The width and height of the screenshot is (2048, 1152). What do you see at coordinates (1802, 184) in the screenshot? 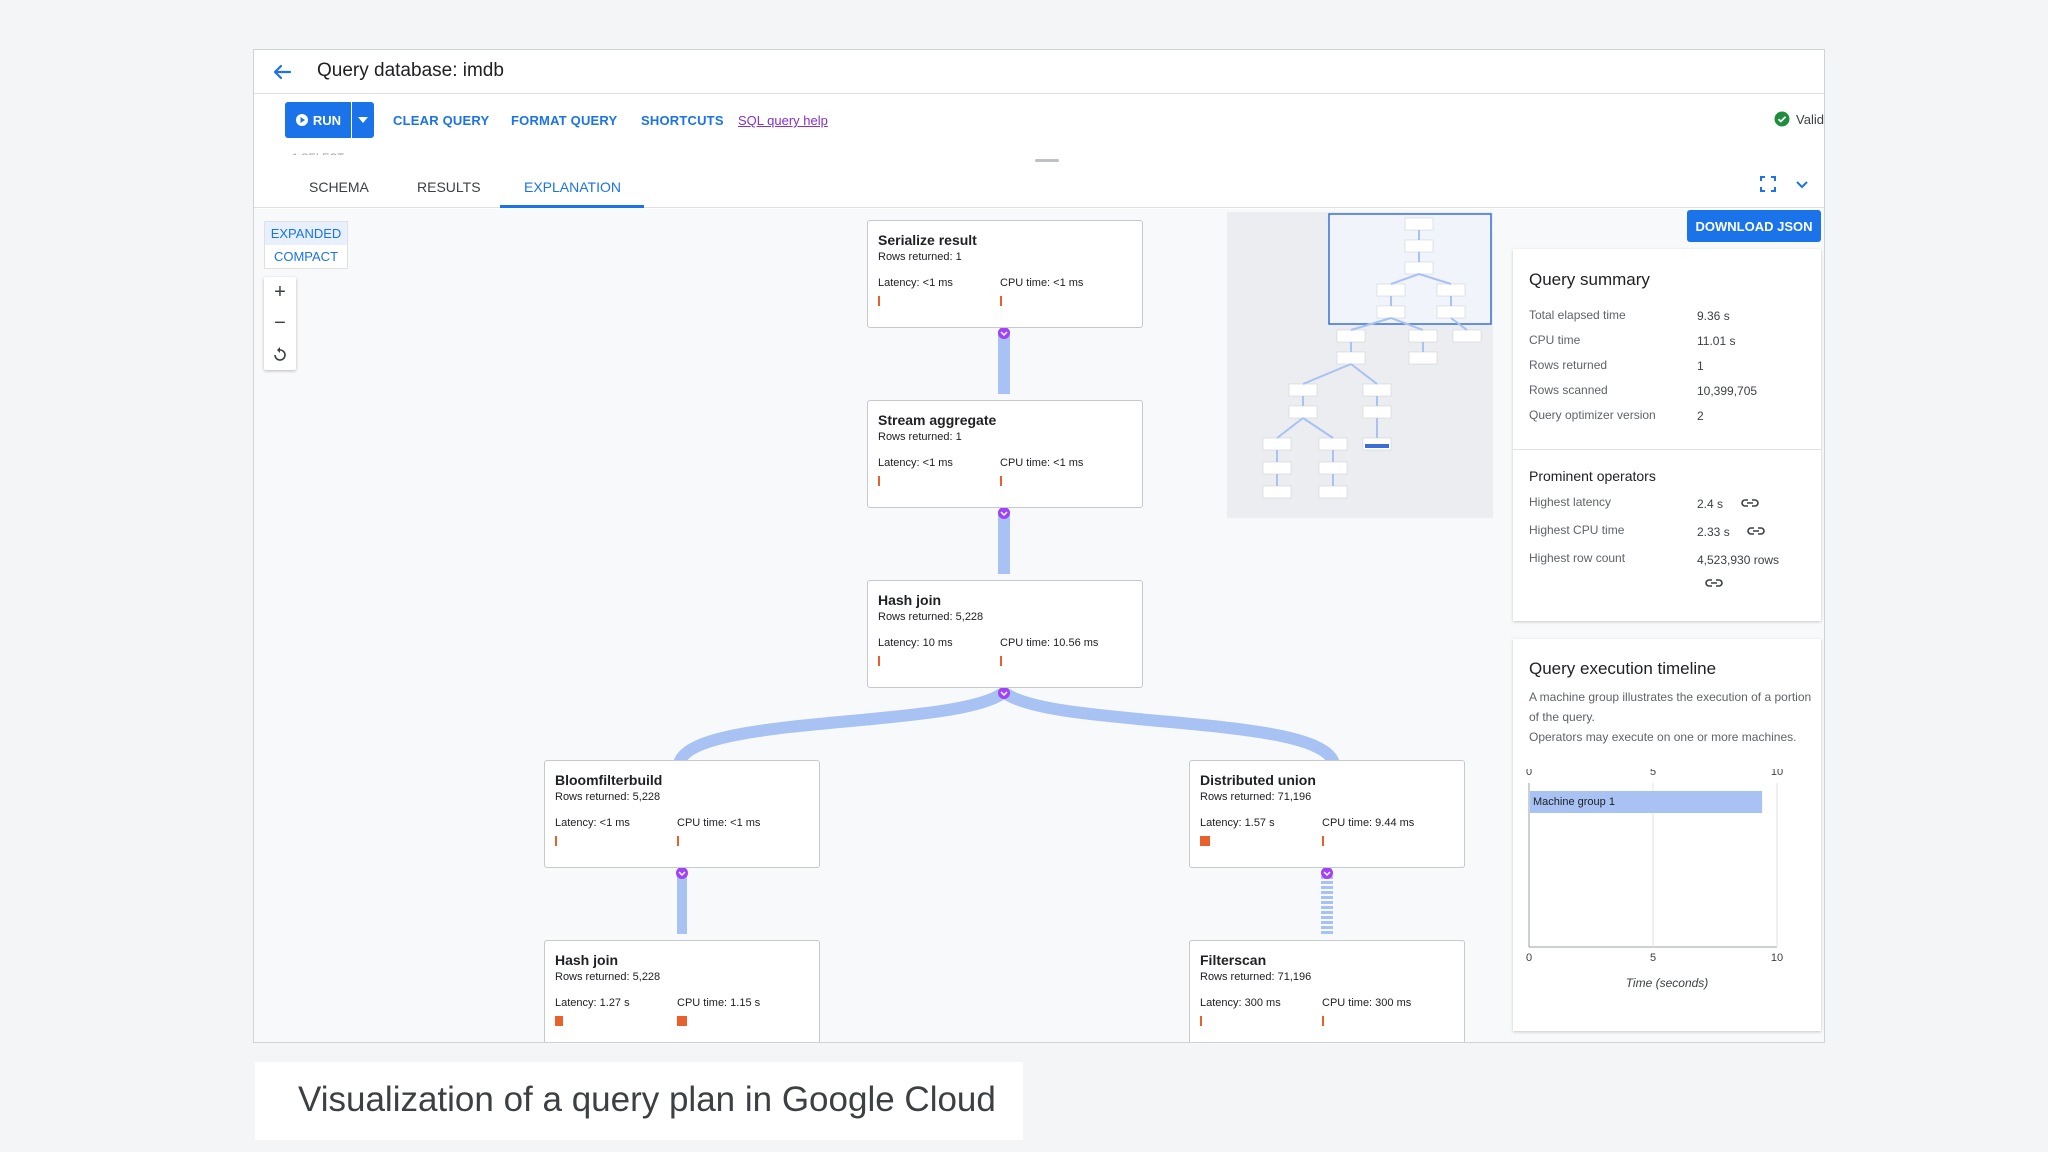
I see `chevron-down-icon` at bounding box center [1802, 184].